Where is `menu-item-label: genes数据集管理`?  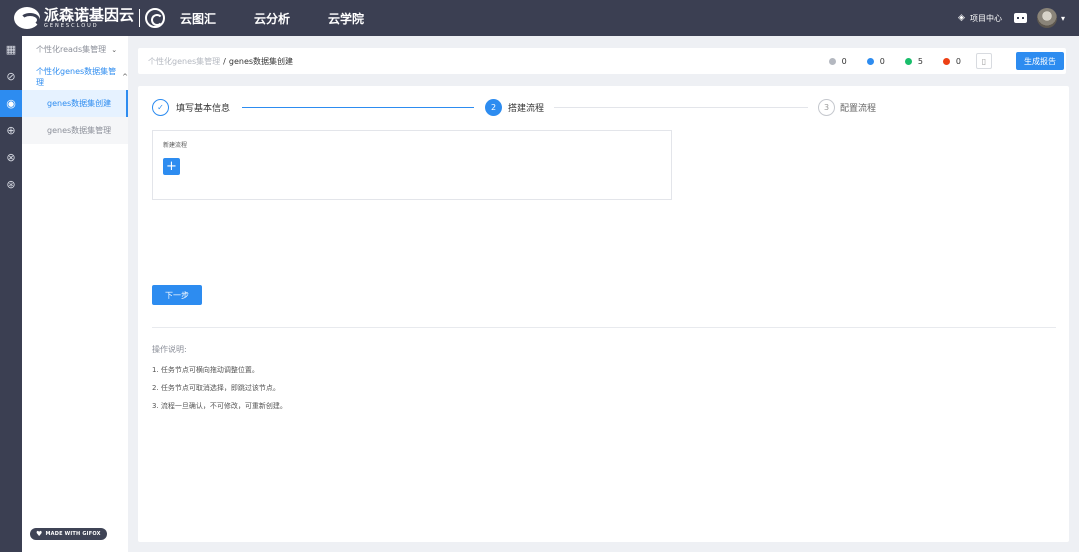
menu-item-label: genes数据集管理 is located at coordinates (79, 130).